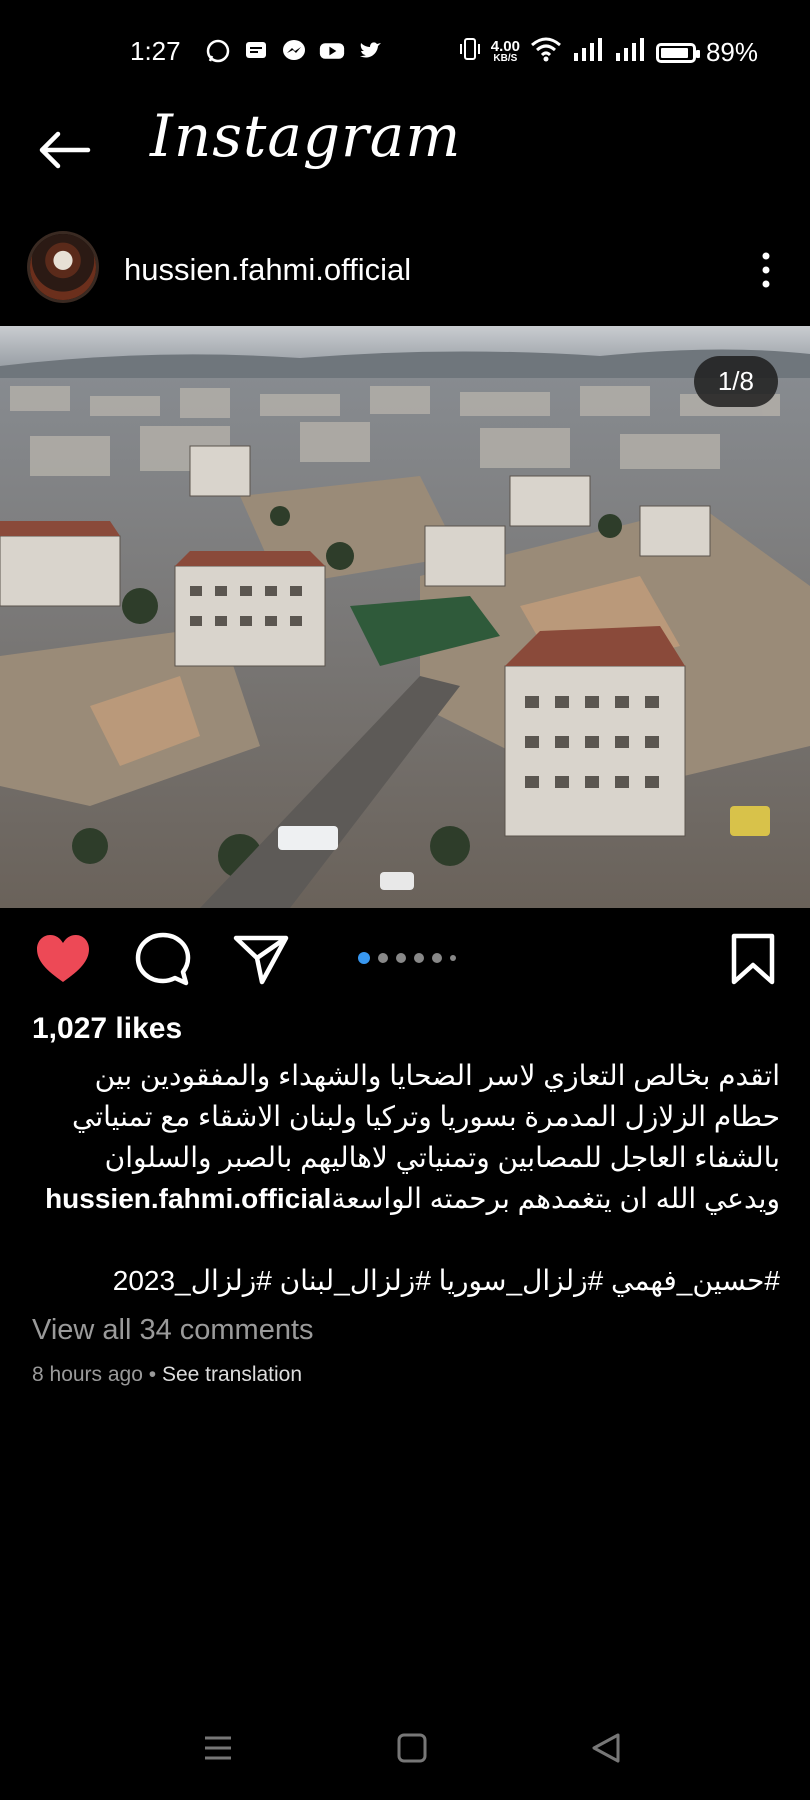  I want to click on status-time: 1:27, so click(155, 51).